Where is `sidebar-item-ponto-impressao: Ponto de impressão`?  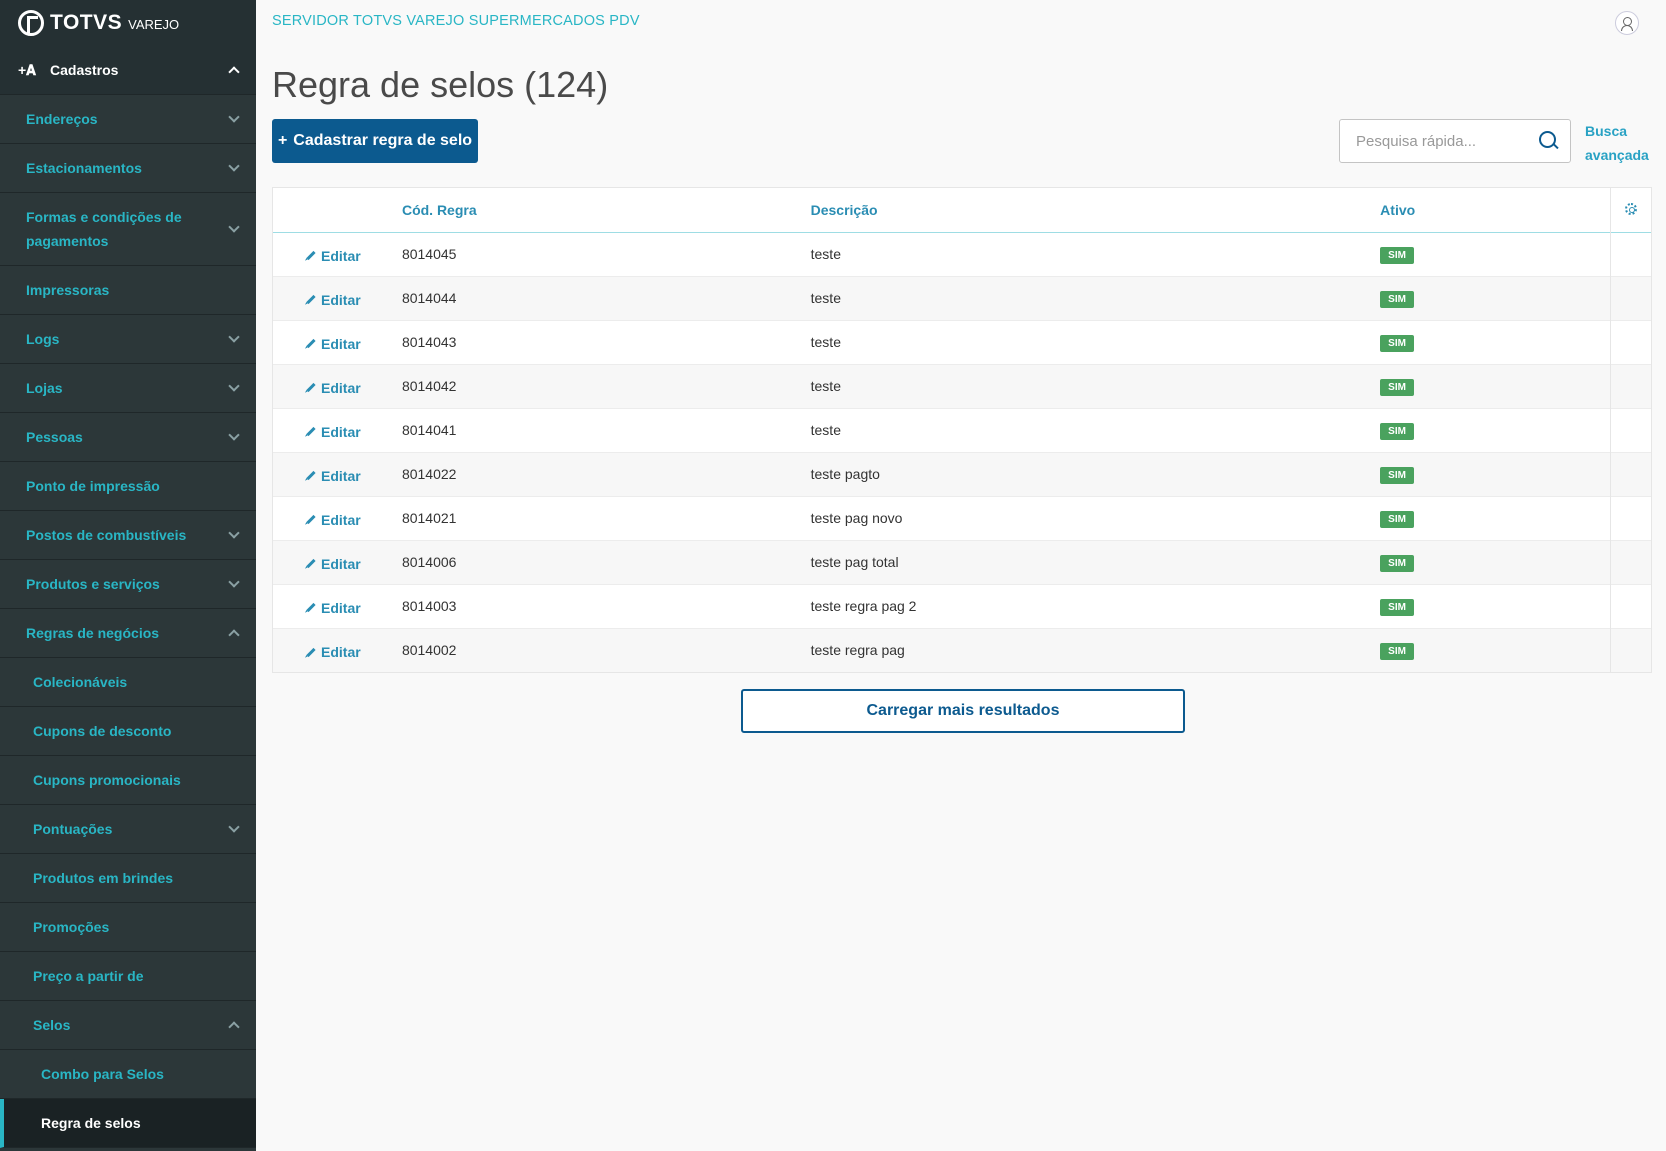 sidebar-item-ponto-impressao: Ponto de impressão is located at coordinates (128, 486).